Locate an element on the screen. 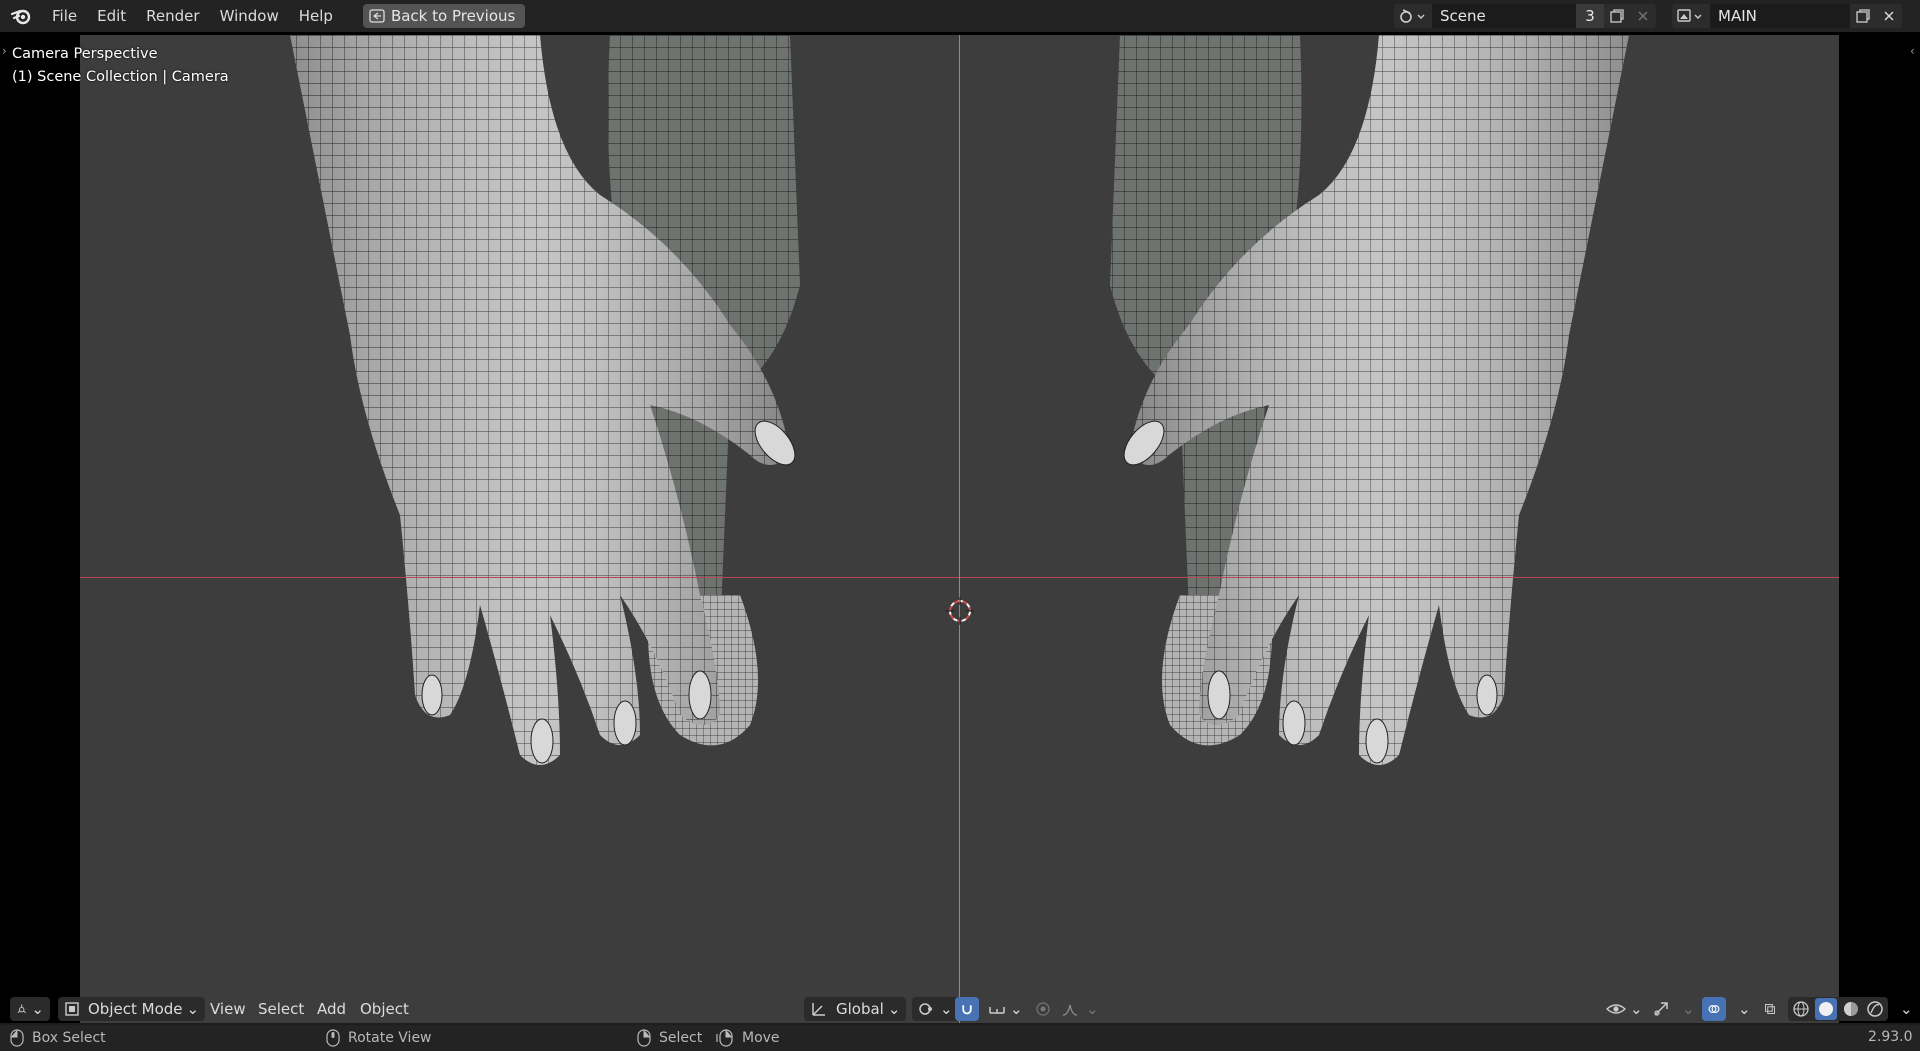 This screenshot has width=1920, height=1051. proportional-edit-icon is located at coordinates (1043, 1009).